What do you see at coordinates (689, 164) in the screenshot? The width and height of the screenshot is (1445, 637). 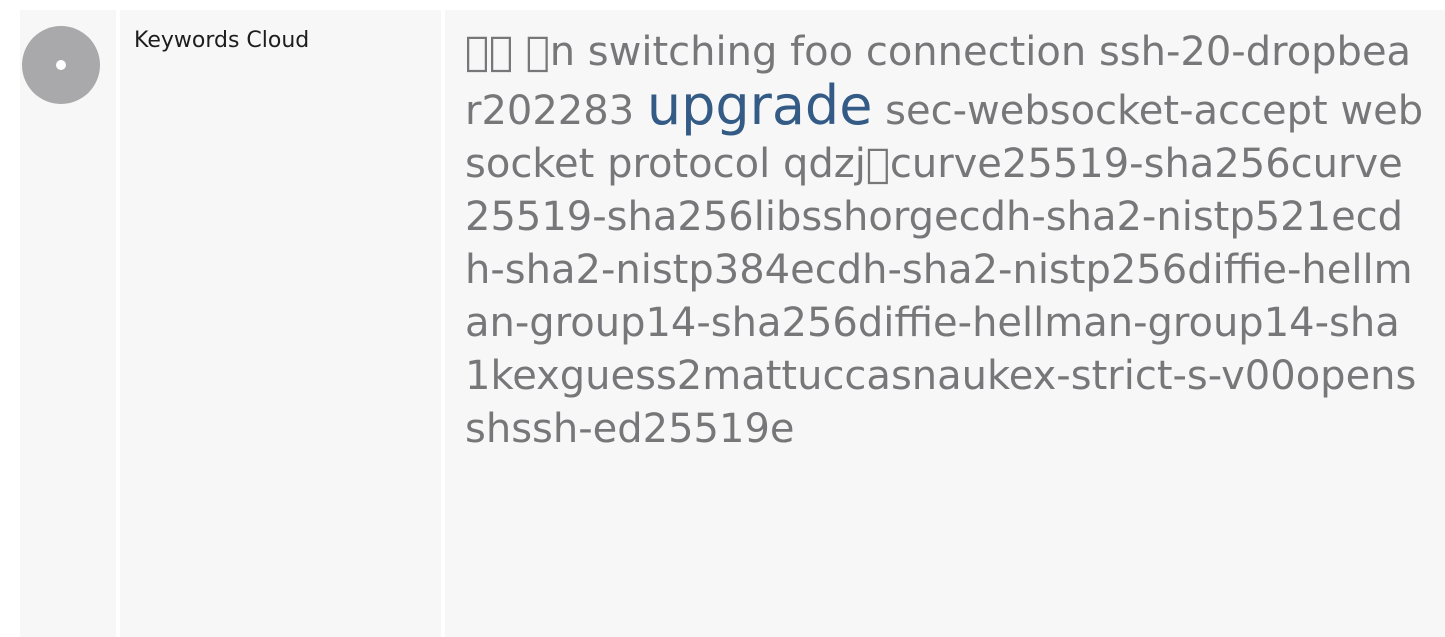 I see `keyword-9: protocol` at bounding box center [689, 164].